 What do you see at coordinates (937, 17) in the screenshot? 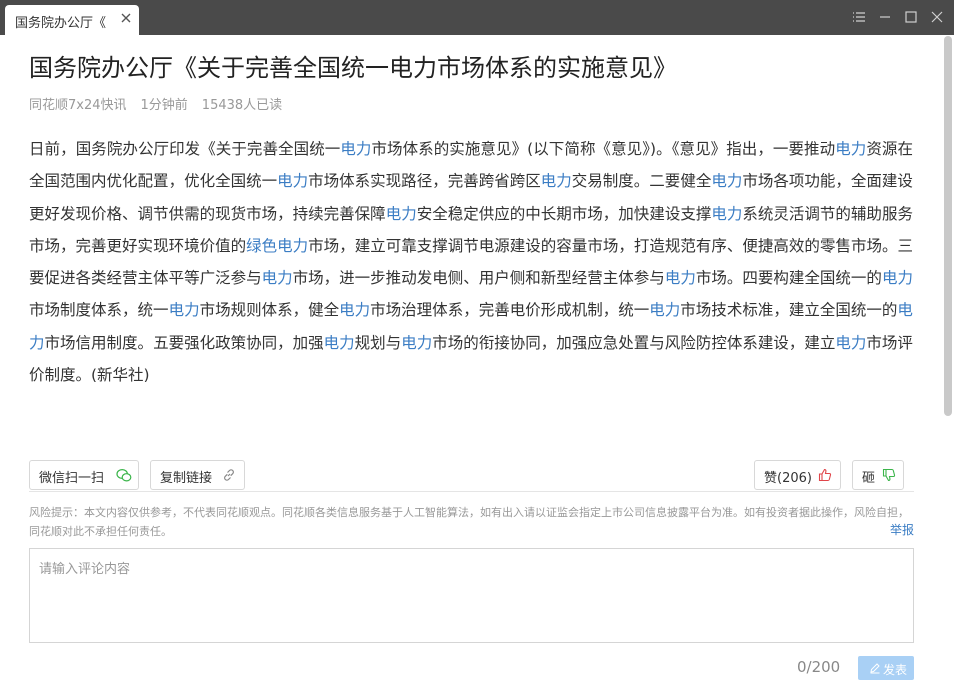
I see `window-close-icon` at bounding box center [937, 17].